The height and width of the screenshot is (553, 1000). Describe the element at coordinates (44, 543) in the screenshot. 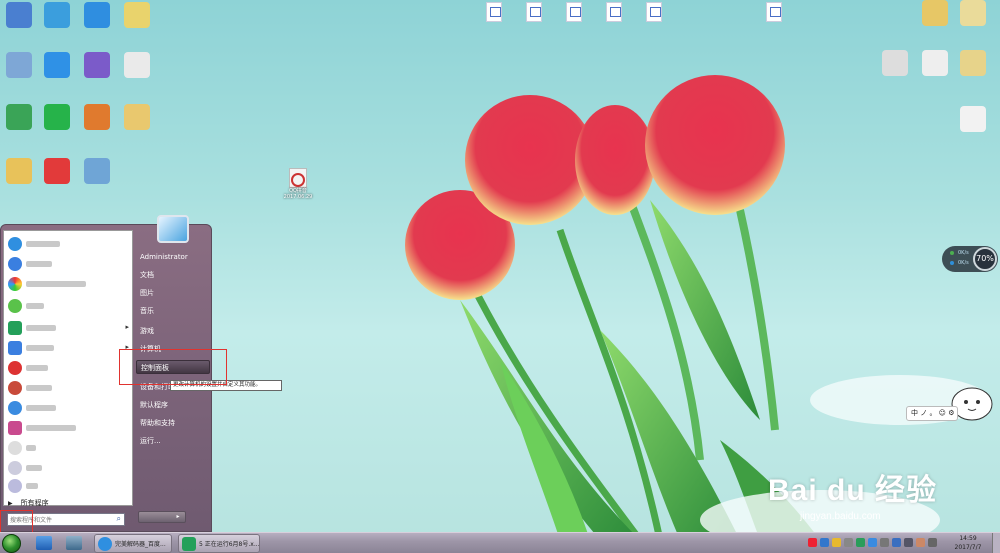

I see `taskbar-desktop-icon` at that location.